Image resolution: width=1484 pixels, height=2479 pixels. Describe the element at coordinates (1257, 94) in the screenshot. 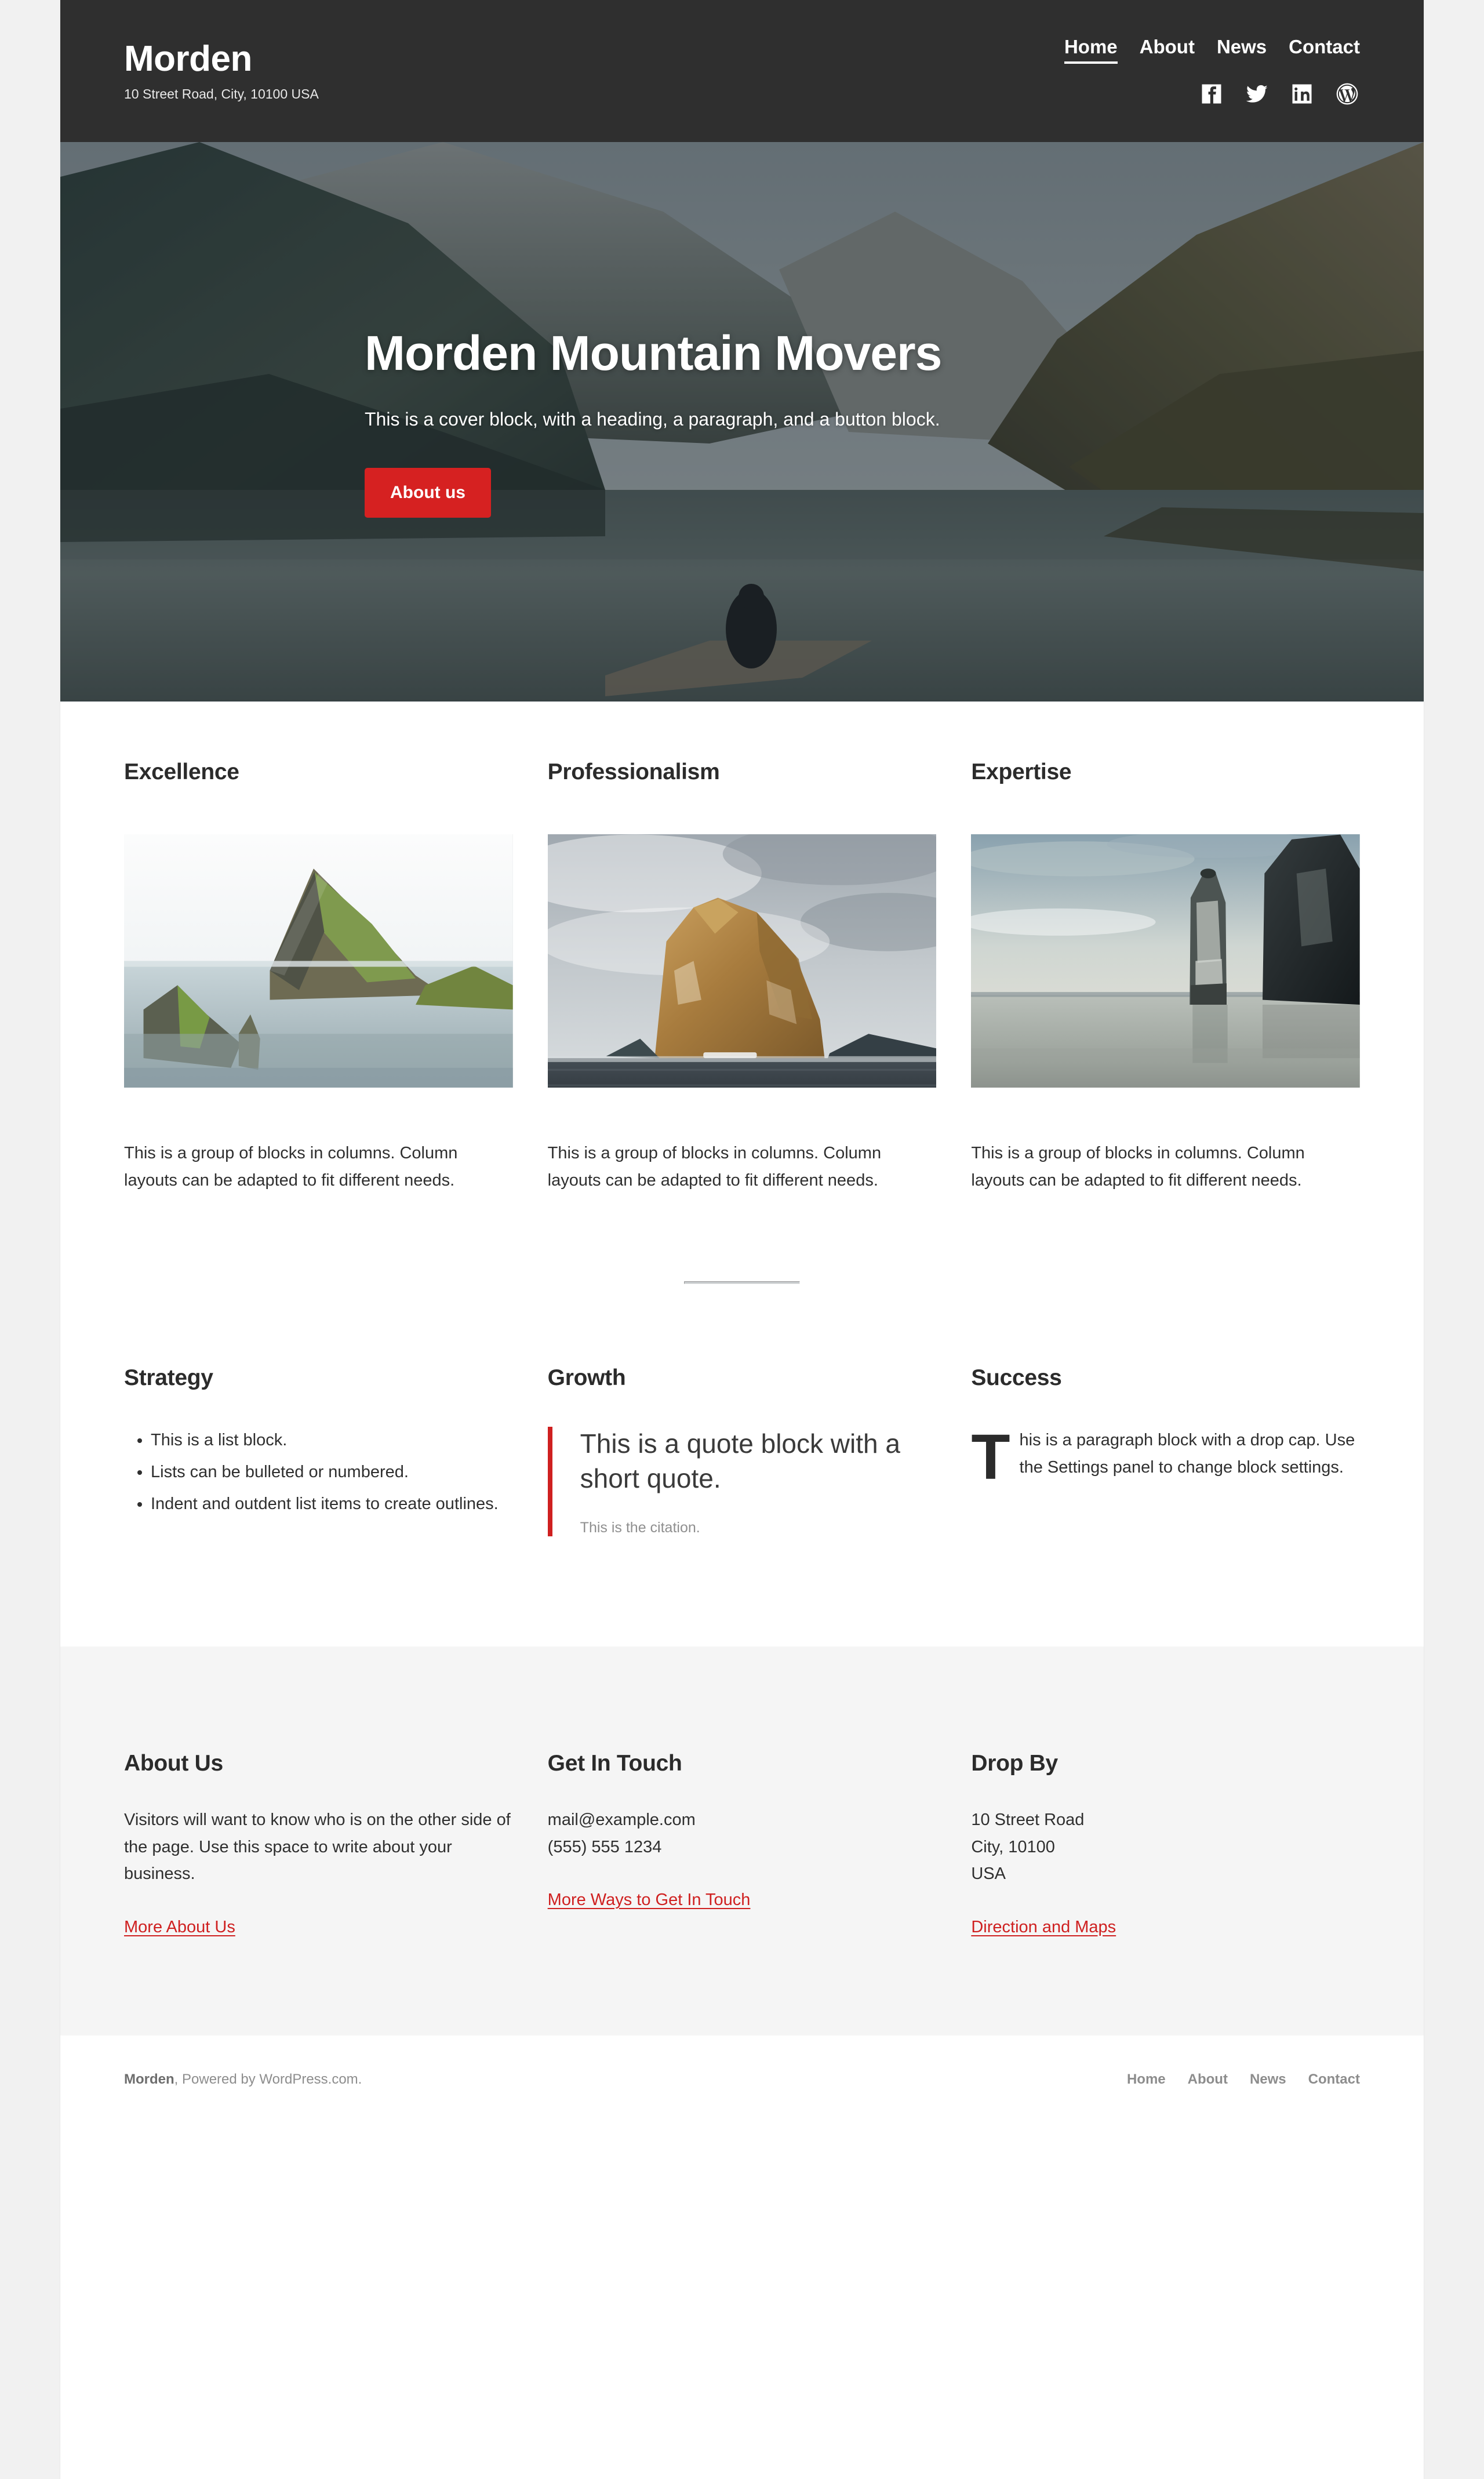

I see `twitter-icon` at that location.